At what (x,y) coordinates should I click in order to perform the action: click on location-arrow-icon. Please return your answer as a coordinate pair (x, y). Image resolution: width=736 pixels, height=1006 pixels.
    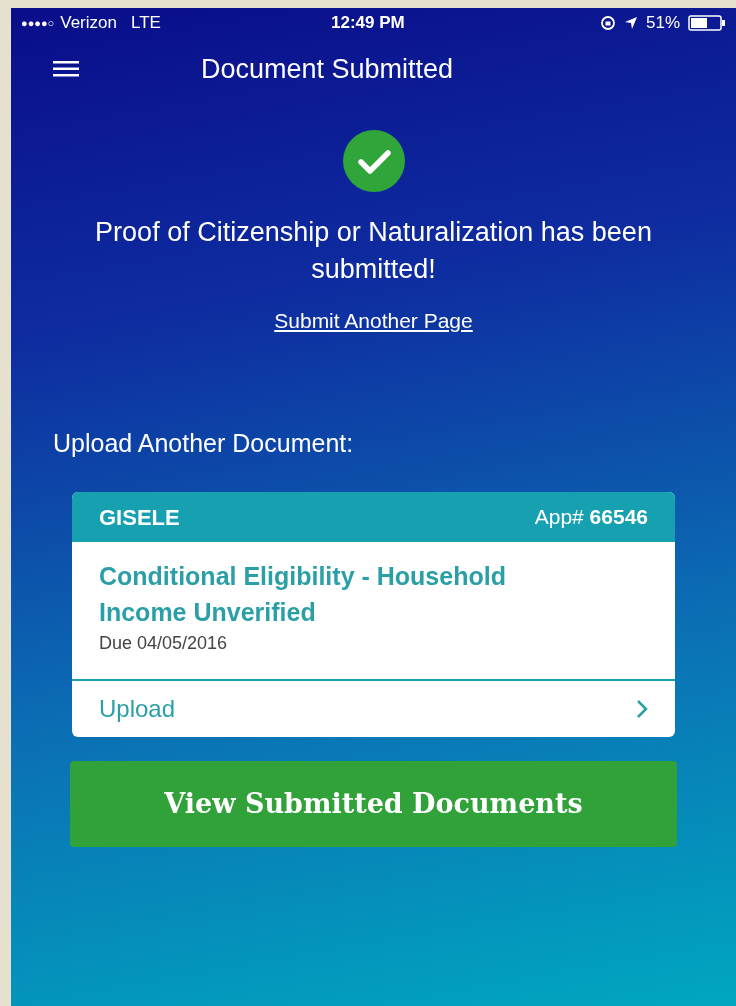
    Looking at the image, I should click on (630, 23).